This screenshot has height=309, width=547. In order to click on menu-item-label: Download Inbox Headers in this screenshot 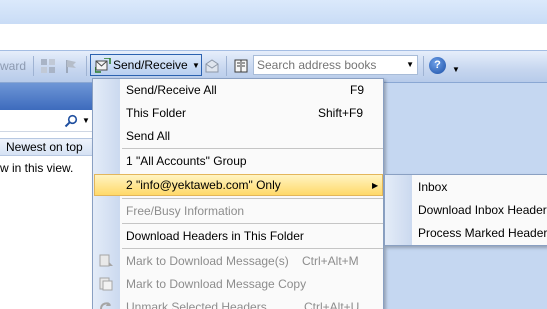, I will do `click(482, 210)`.